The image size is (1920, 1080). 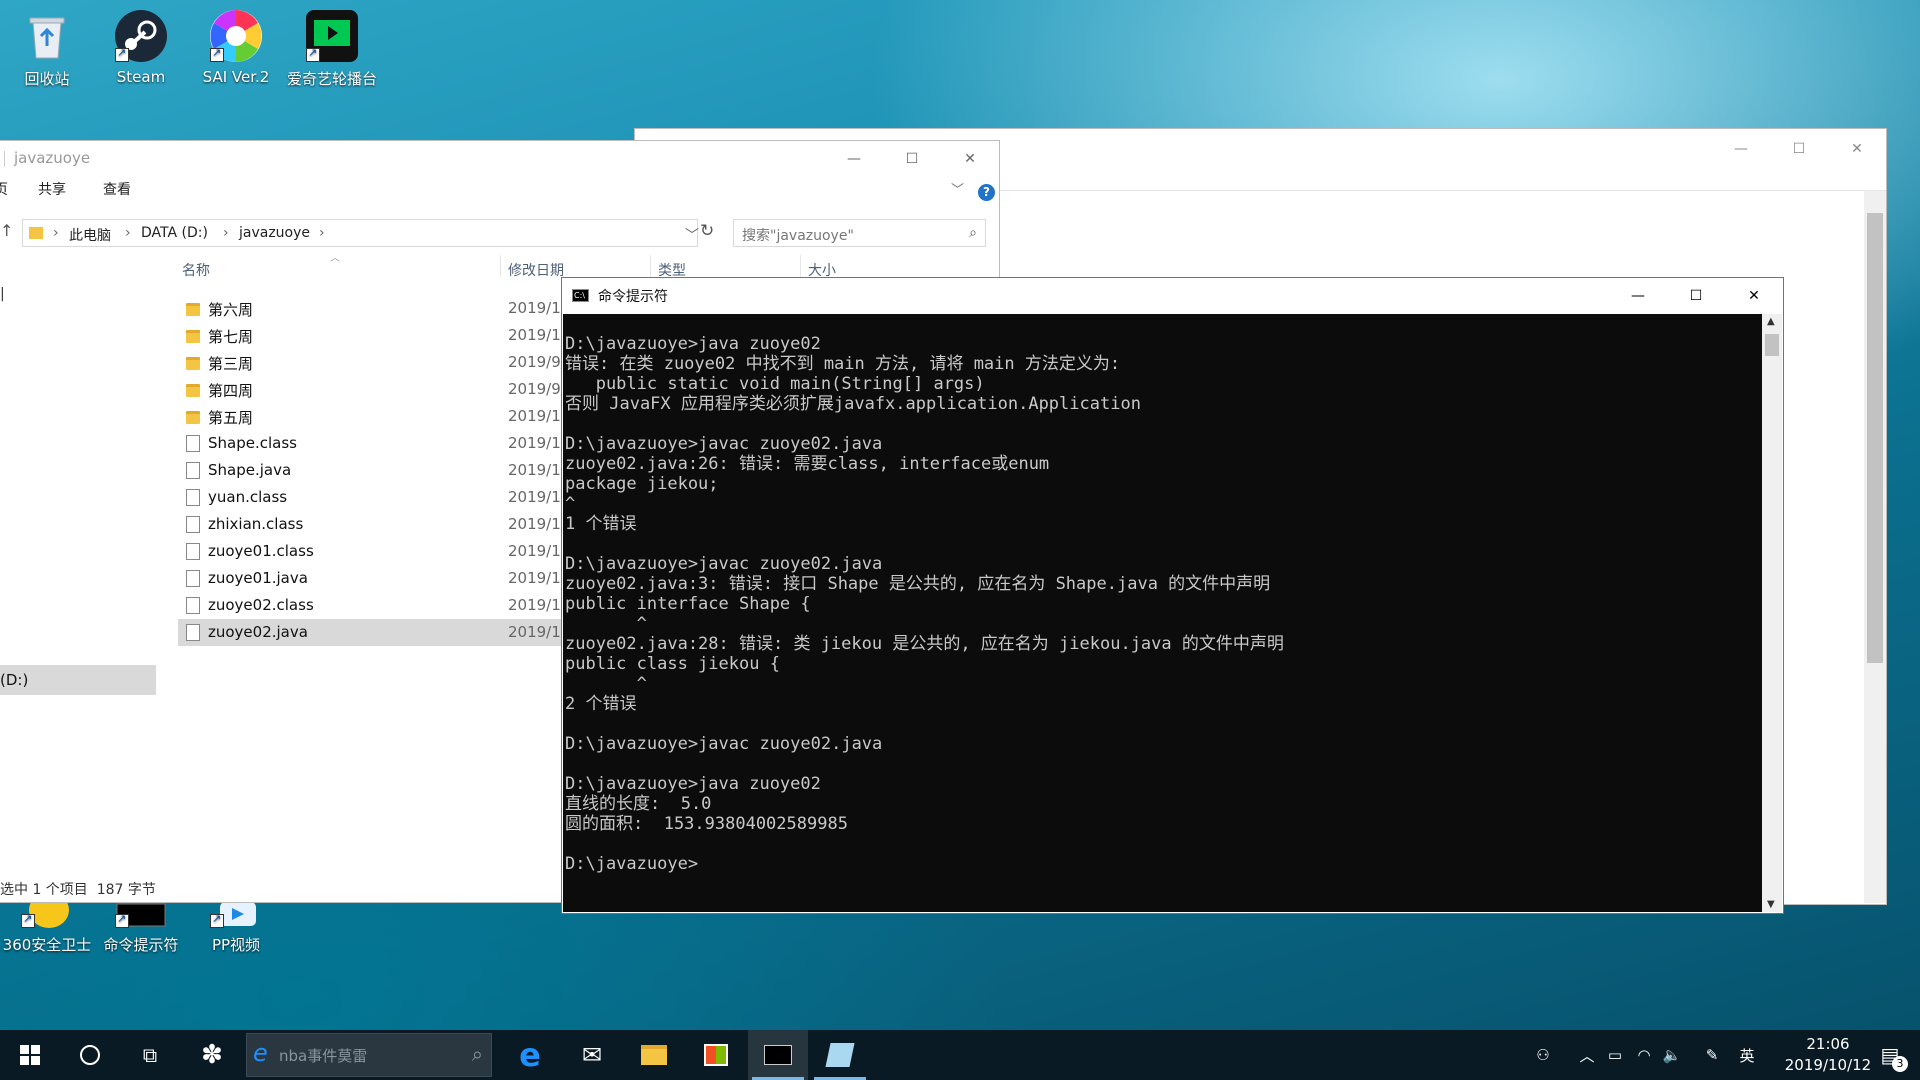 I want to click on desktop-icon-360: 360安全卫士, so click(x=47, y=923).